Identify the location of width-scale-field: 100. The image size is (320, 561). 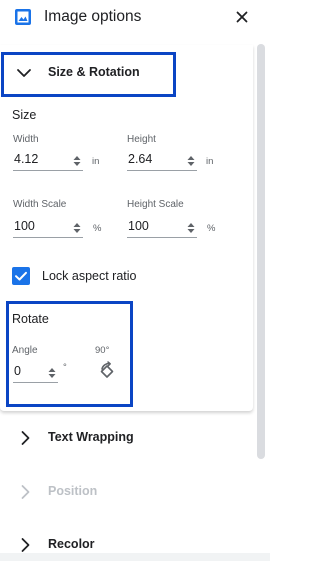
(48, 228).